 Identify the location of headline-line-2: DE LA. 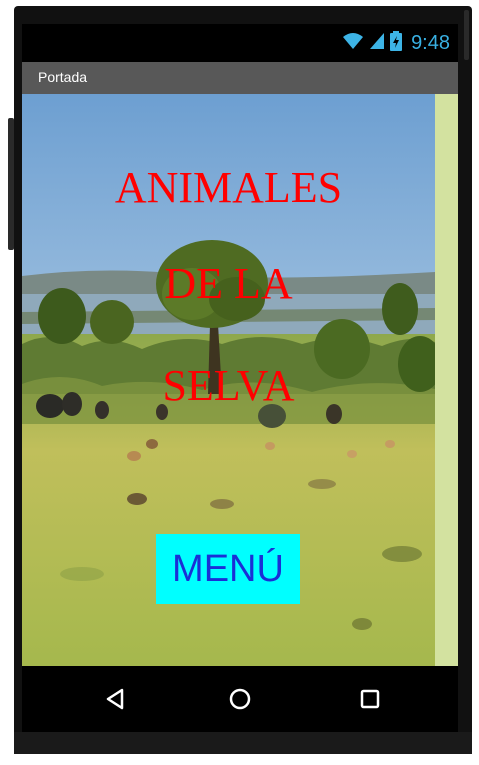
(228, 283).